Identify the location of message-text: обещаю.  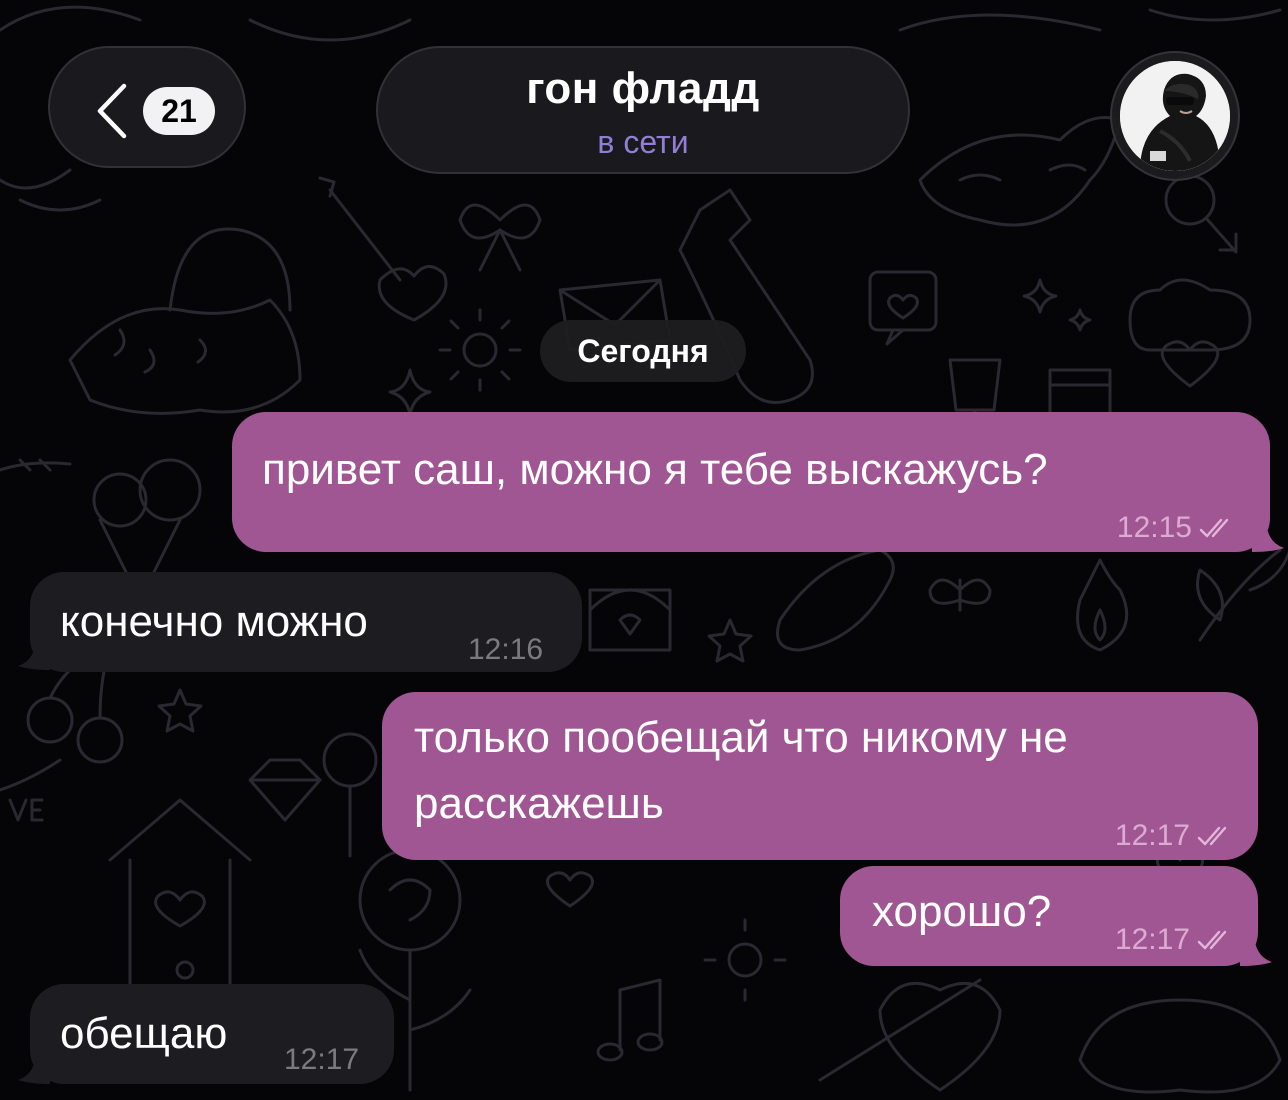
(144, 1033).